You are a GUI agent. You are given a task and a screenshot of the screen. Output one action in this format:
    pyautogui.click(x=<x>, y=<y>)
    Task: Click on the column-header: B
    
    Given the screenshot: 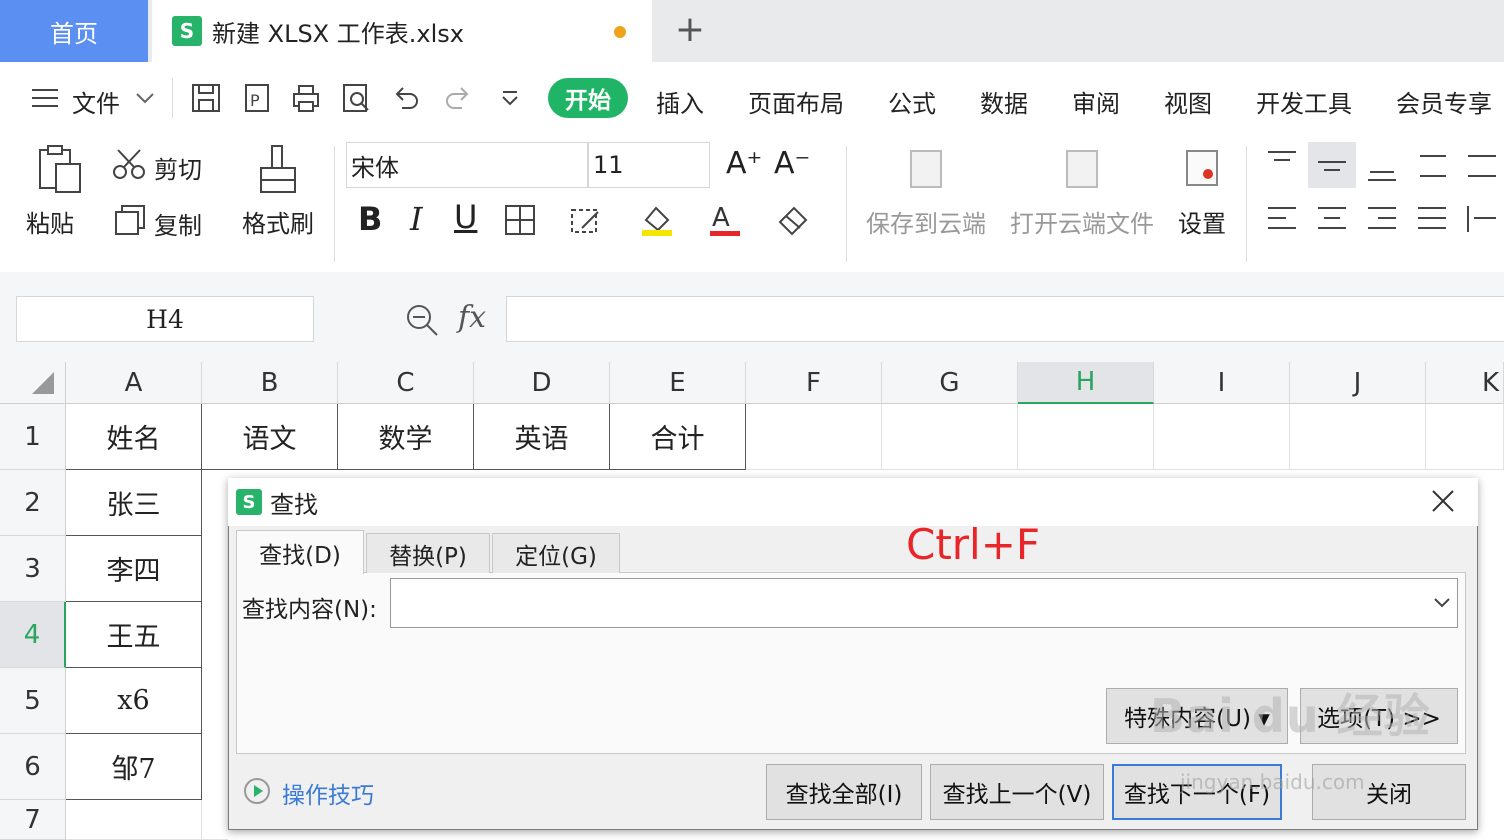 What is the action you would take?
    pyautogui.click(x=270, y=383)
    